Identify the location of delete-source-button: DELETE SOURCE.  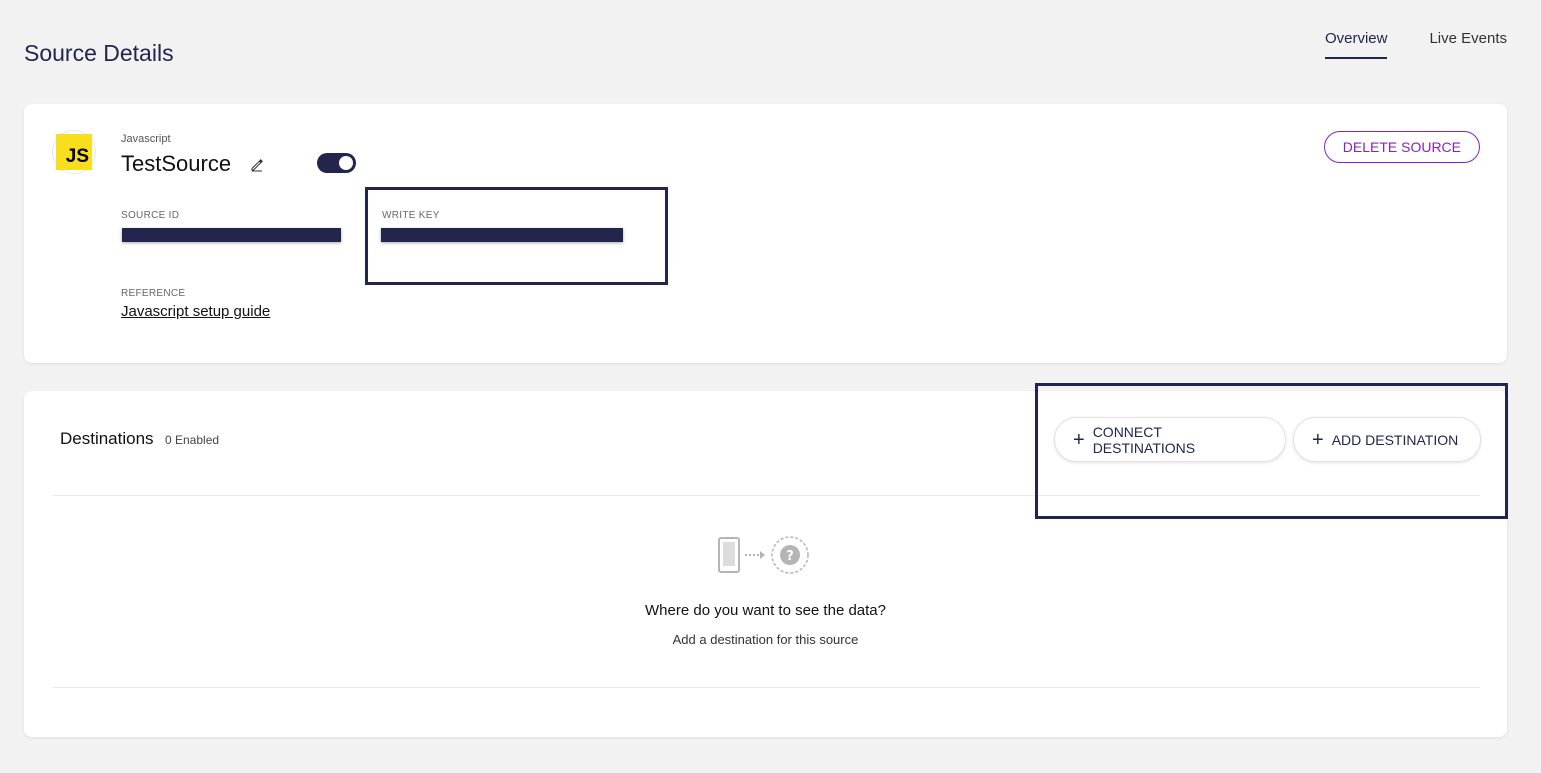
(1401, 147).